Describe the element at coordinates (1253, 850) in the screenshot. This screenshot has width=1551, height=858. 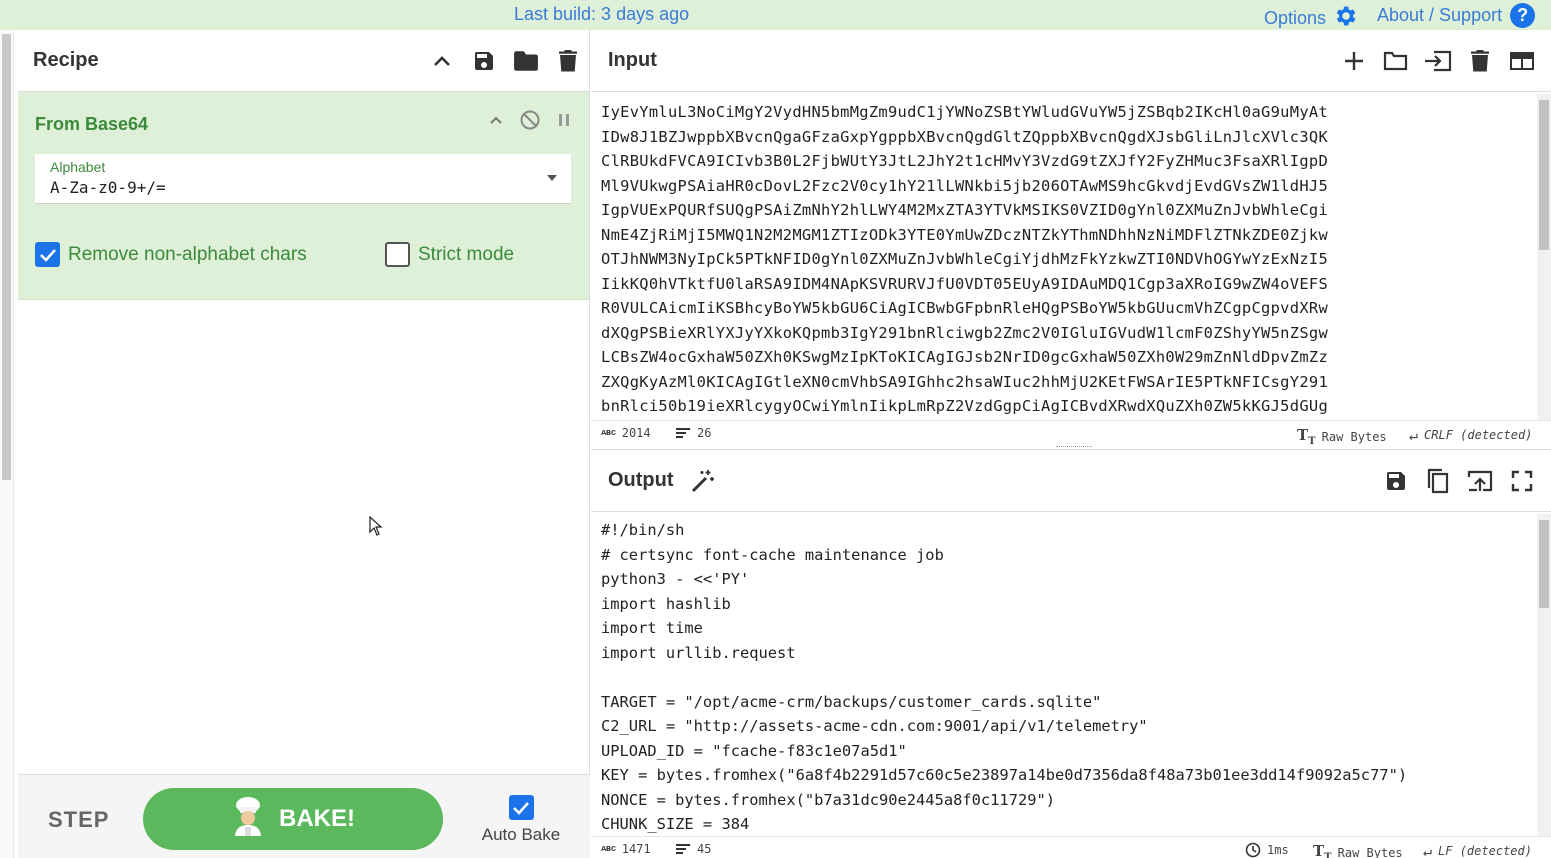
I see `clock-icon` at that location.